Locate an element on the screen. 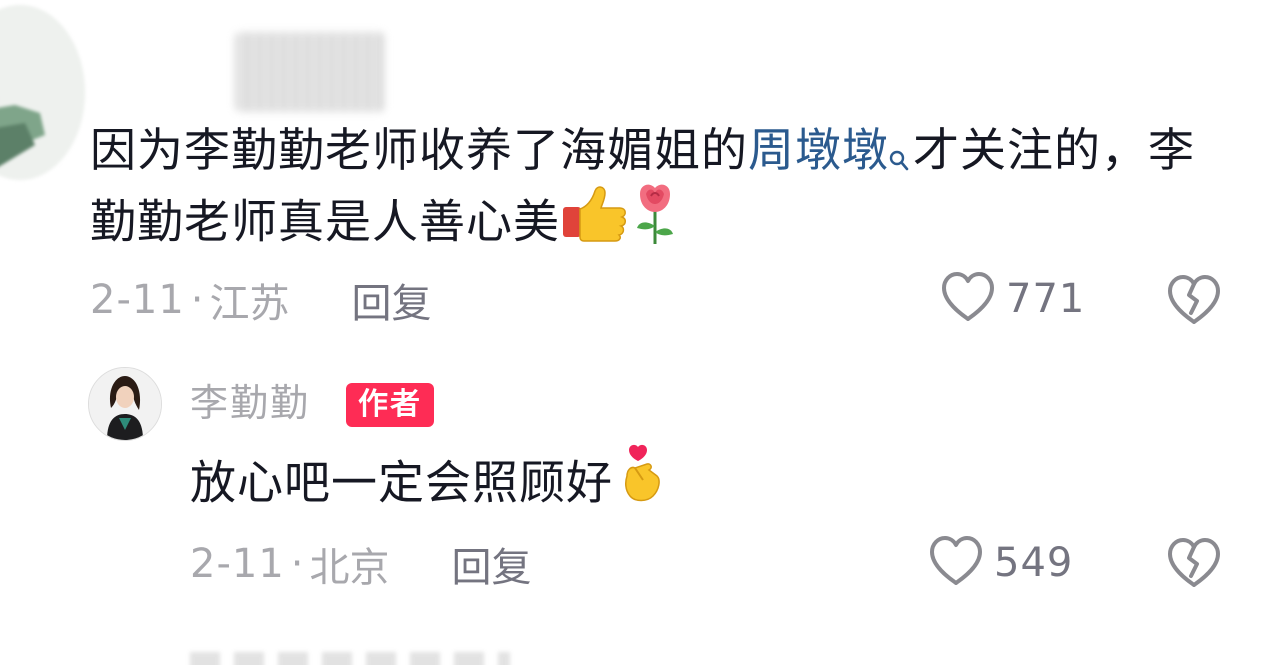  reply-body: 放心吧一定会照顾好 is located at coordinates (429, 483).